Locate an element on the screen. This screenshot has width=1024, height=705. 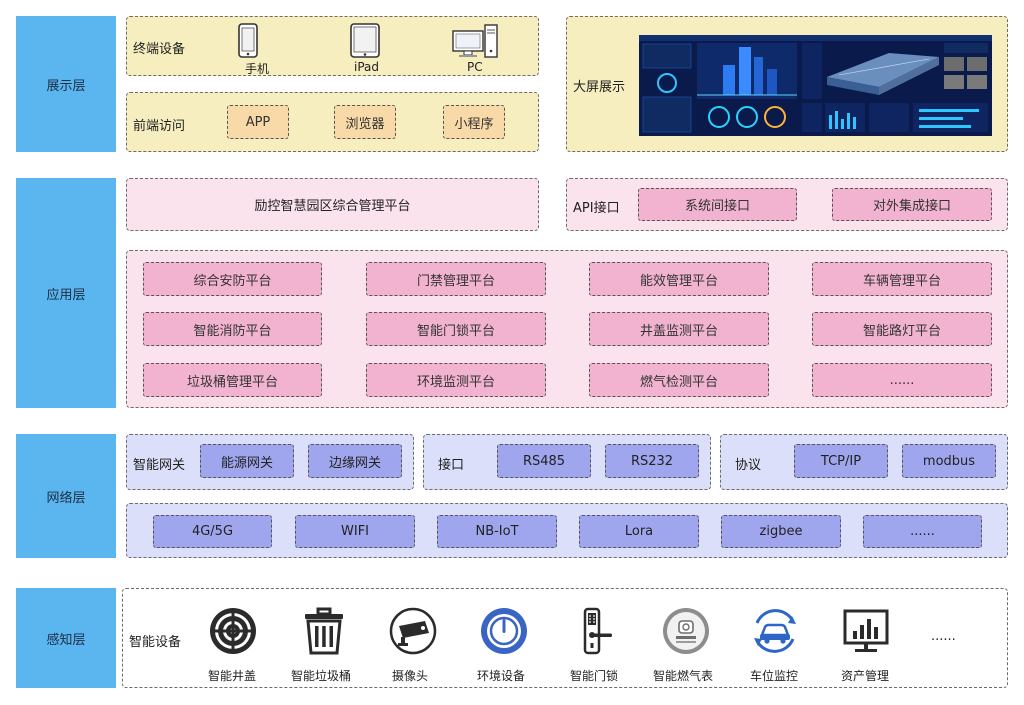
device-parking-monitor is located at coordinates (775, 631).